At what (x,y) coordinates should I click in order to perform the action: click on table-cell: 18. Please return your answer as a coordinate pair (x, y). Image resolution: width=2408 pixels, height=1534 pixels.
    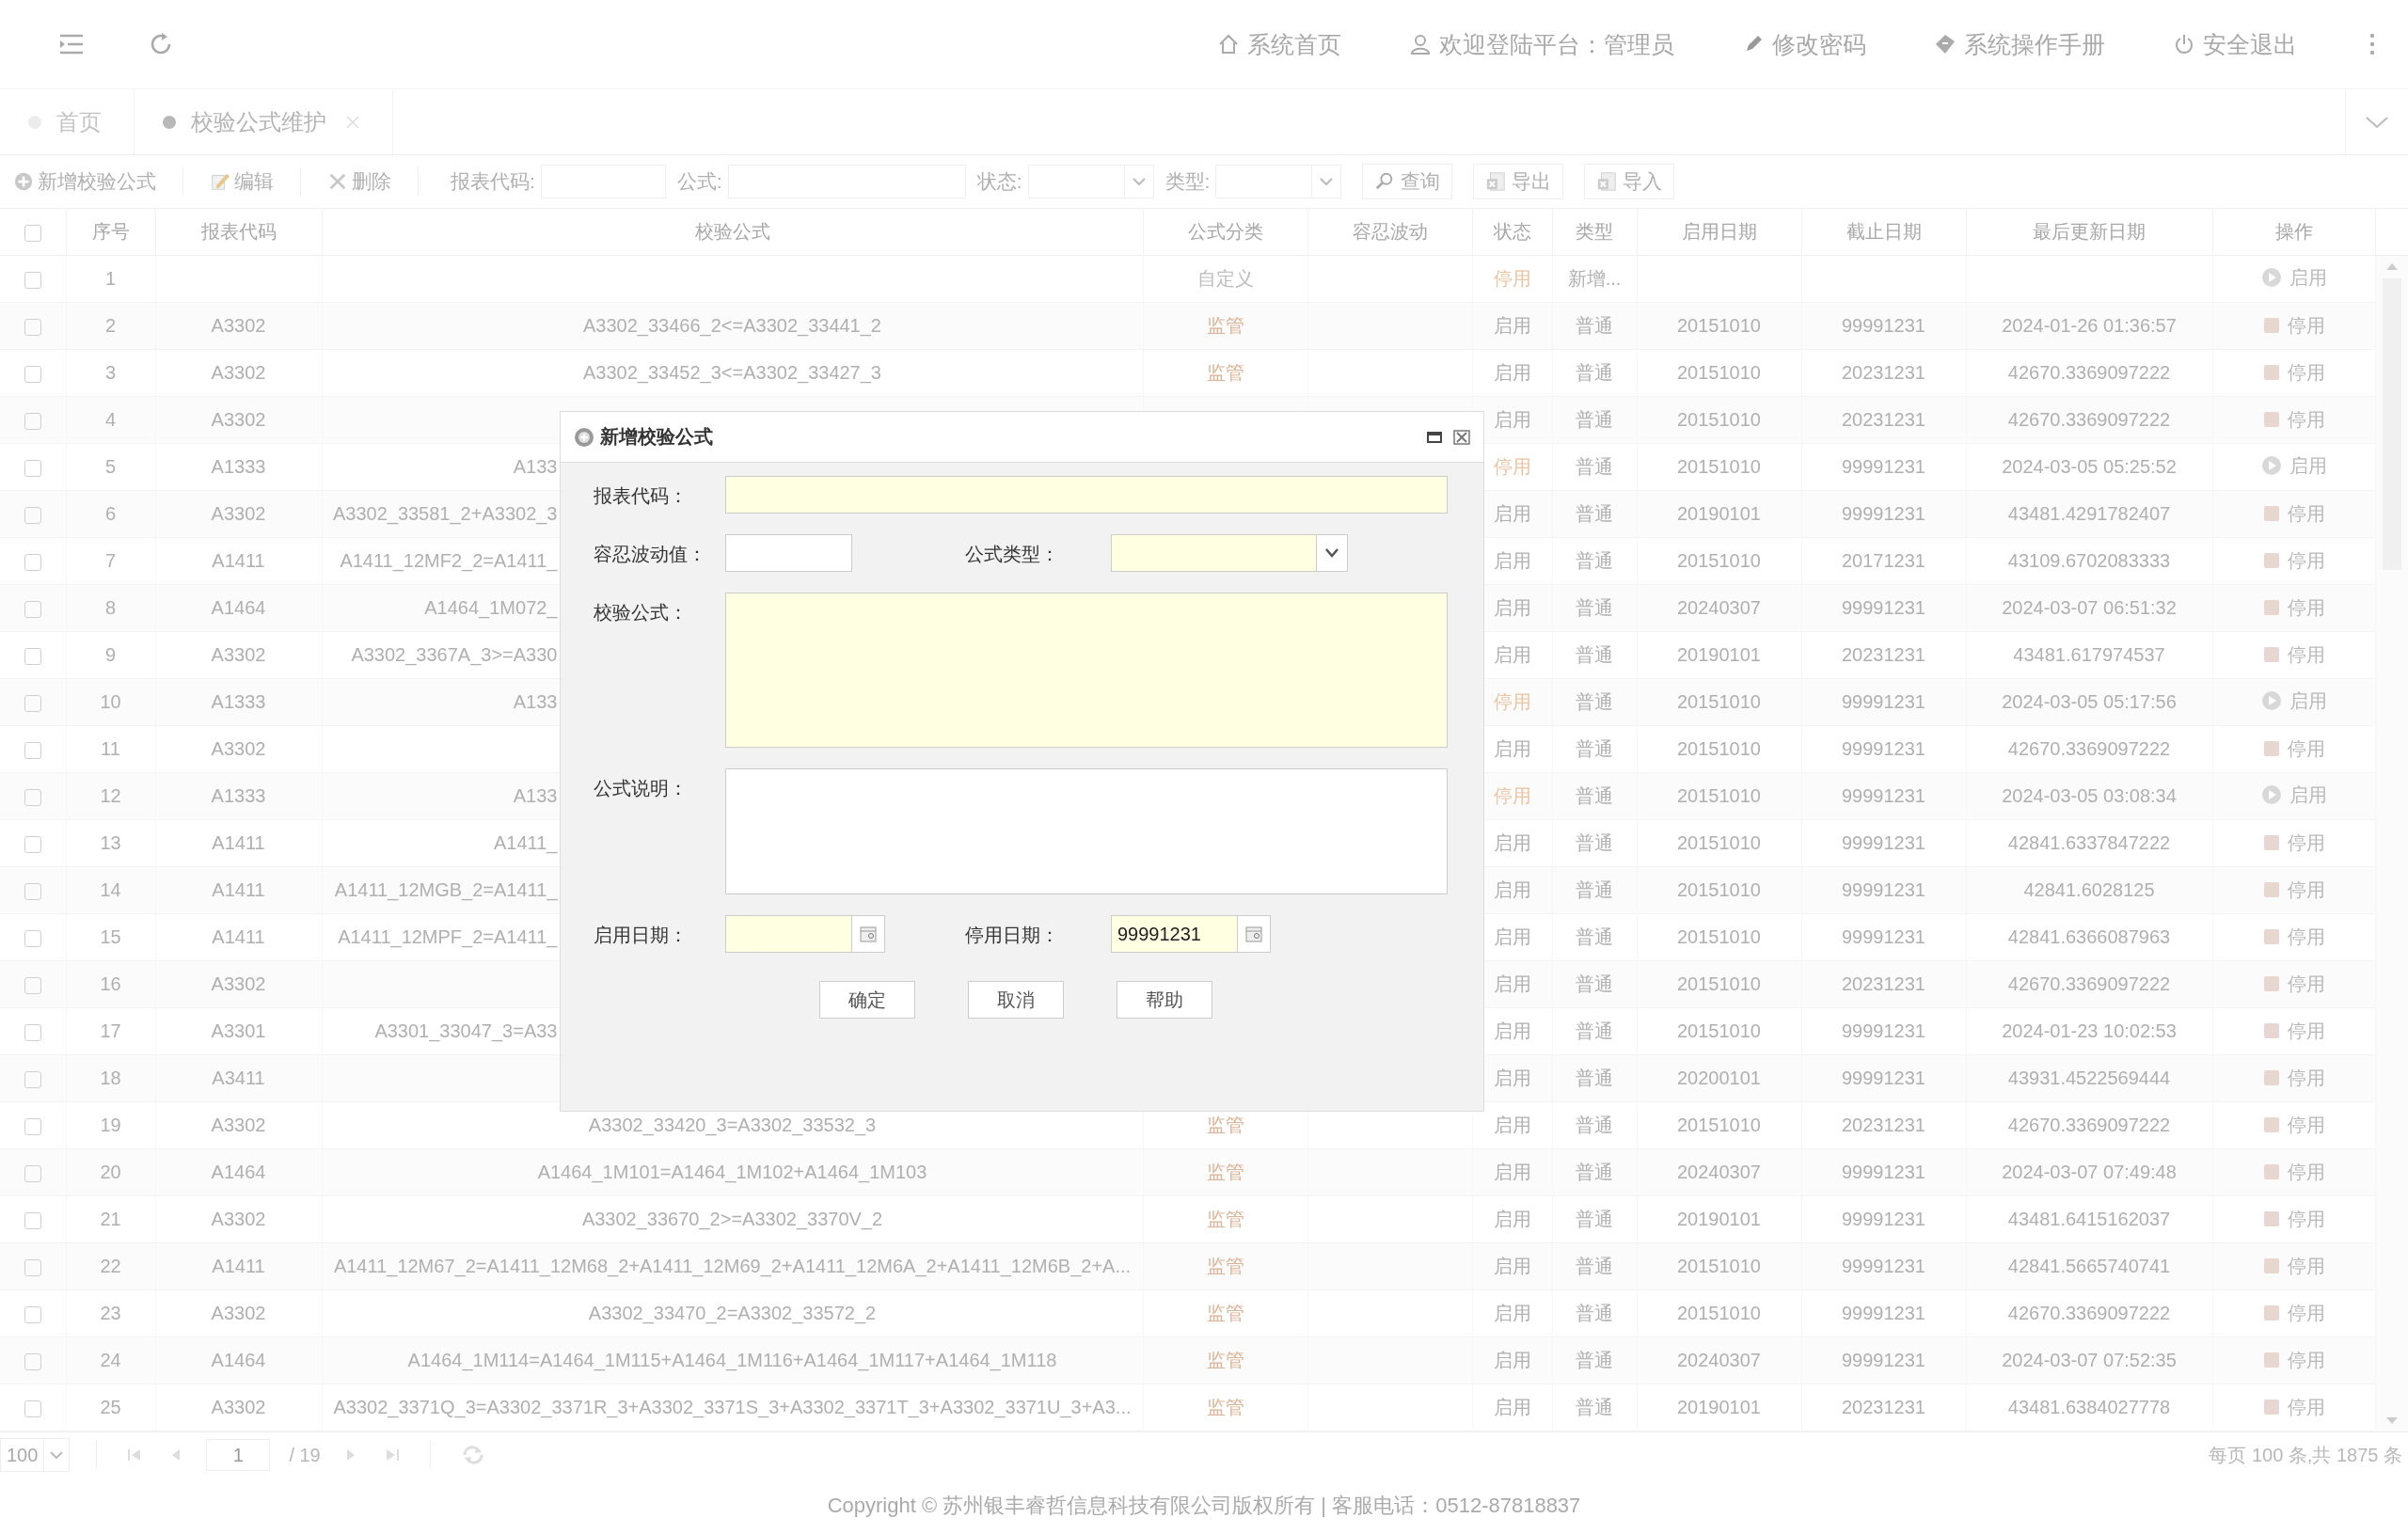
    Looking at the image, I should click on (111, 1077).